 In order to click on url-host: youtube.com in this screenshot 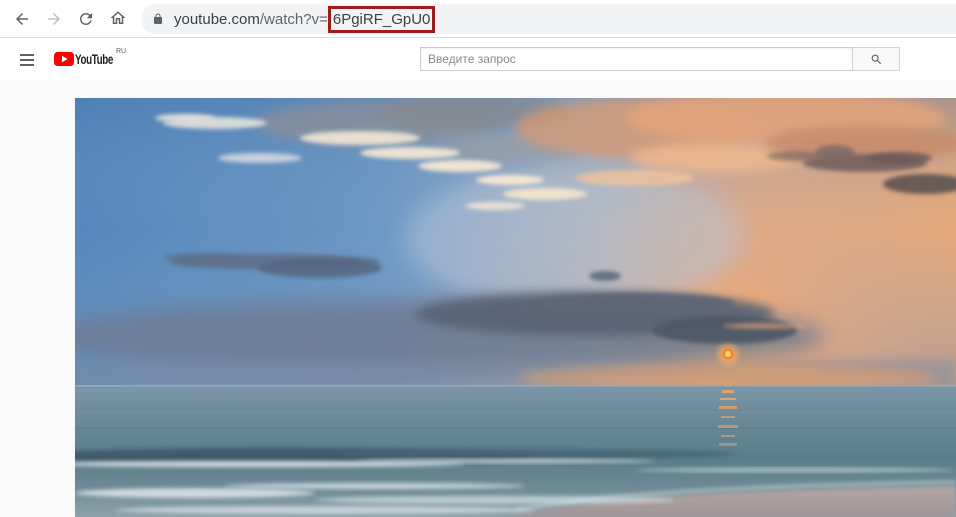, I will do `click(217, 19)`.